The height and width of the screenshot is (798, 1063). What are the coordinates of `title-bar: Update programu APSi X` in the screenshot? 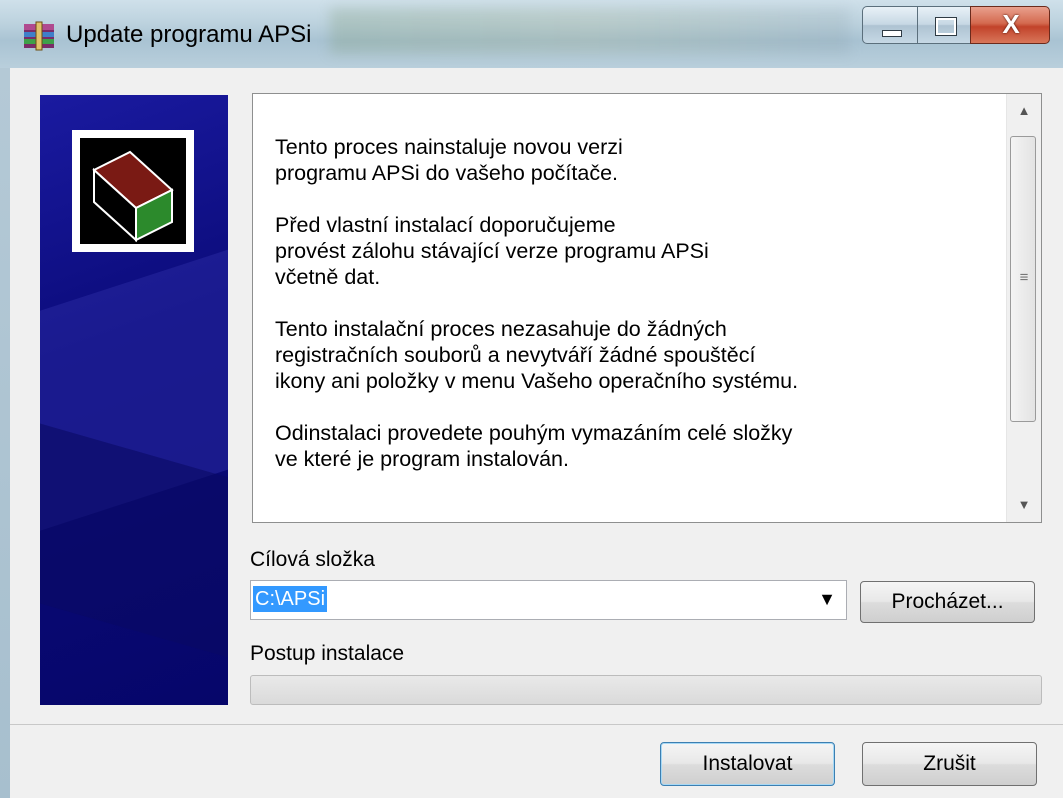 It's located at (531, 34).